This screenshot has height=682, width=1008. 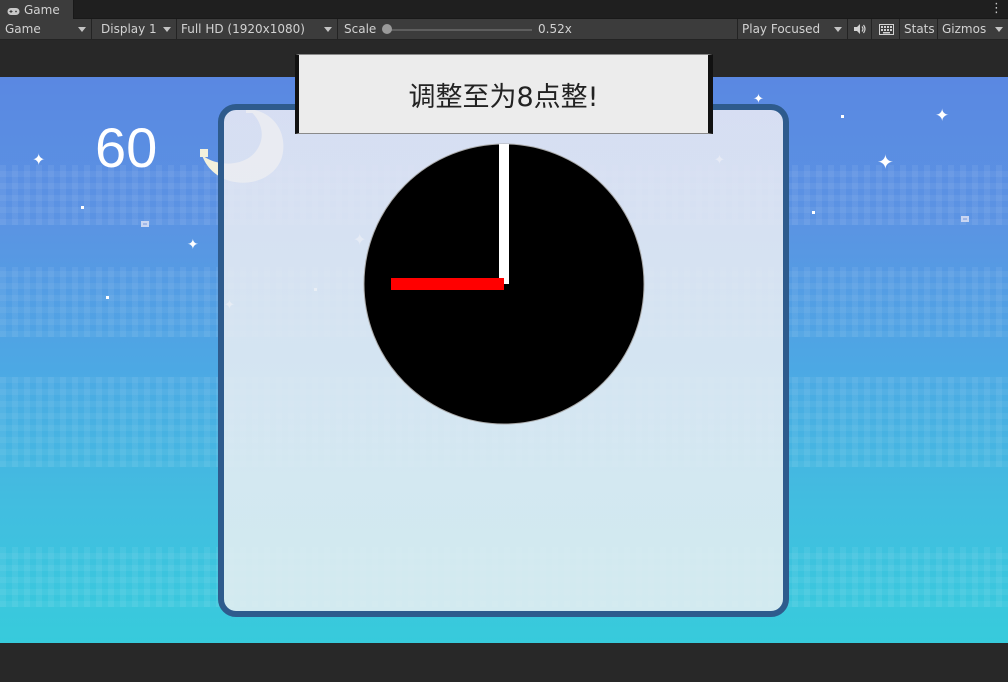 I want to click on clock, so click(x=504, y=284).